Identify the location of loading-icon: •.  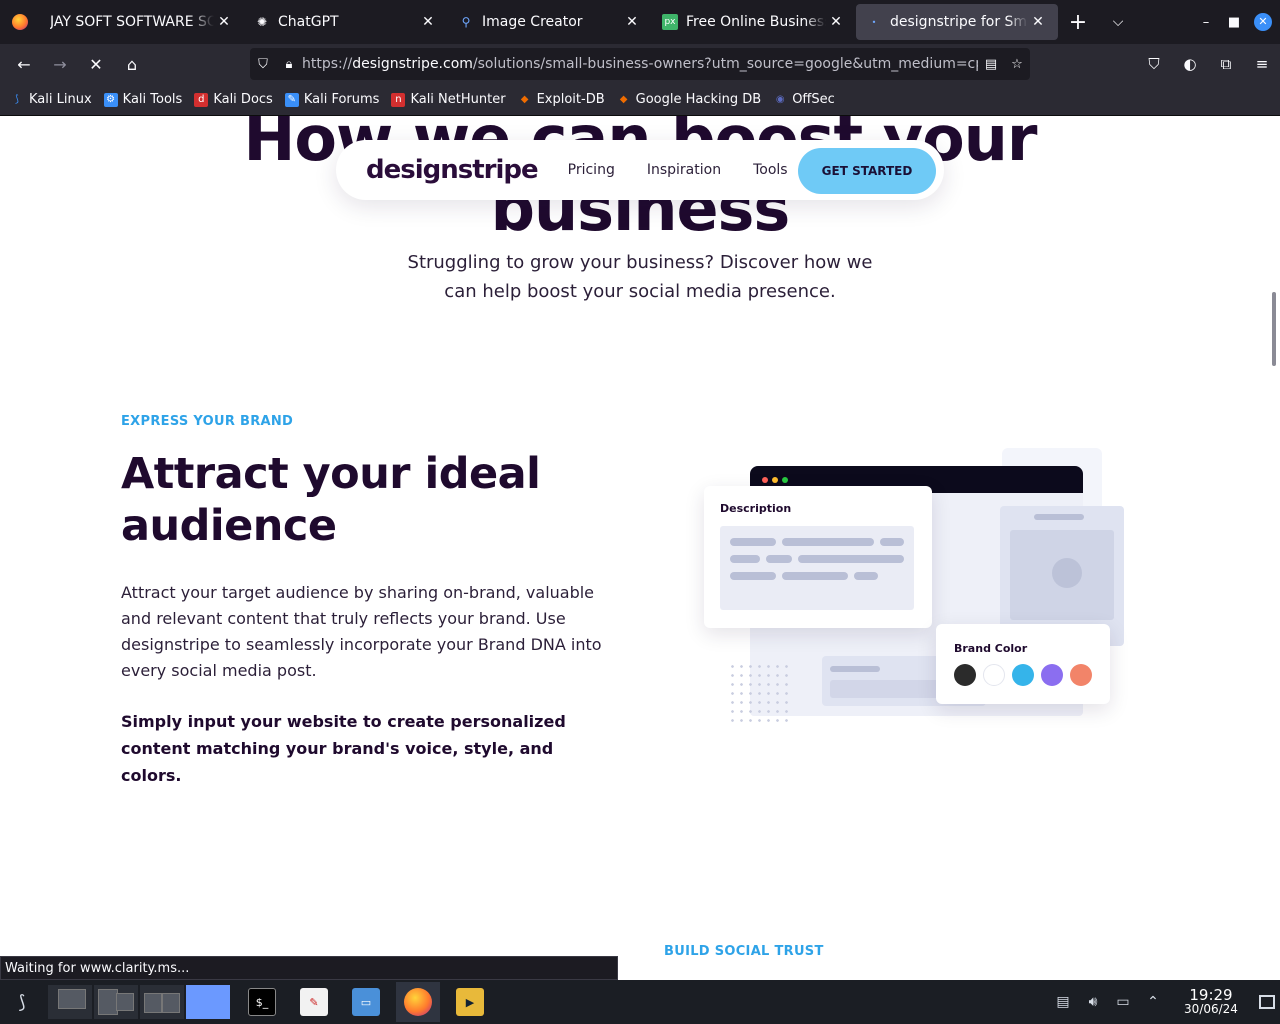
(874, 22).